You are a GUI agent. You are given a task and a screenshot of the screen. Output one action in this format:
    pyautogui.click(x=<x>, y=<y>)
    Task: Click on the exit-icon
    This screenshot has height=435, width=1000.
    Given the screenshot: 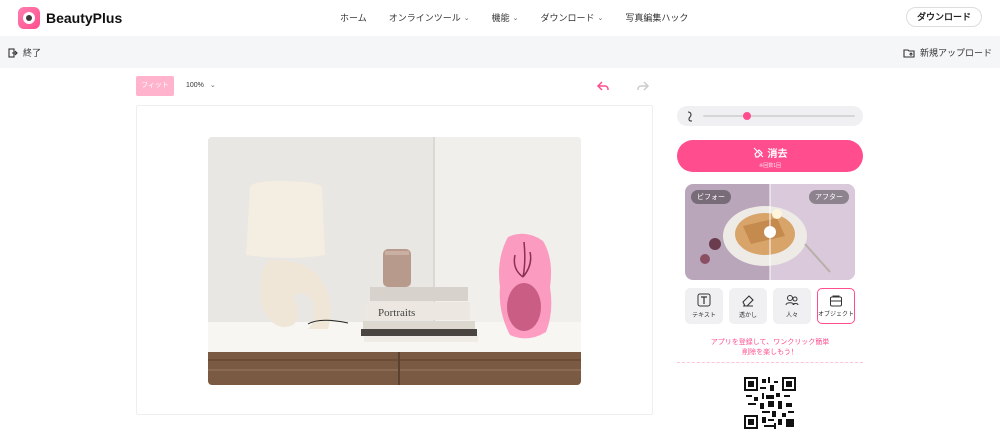 What is the action you would take?
    pyautogui.click(x=13, y=52)
    